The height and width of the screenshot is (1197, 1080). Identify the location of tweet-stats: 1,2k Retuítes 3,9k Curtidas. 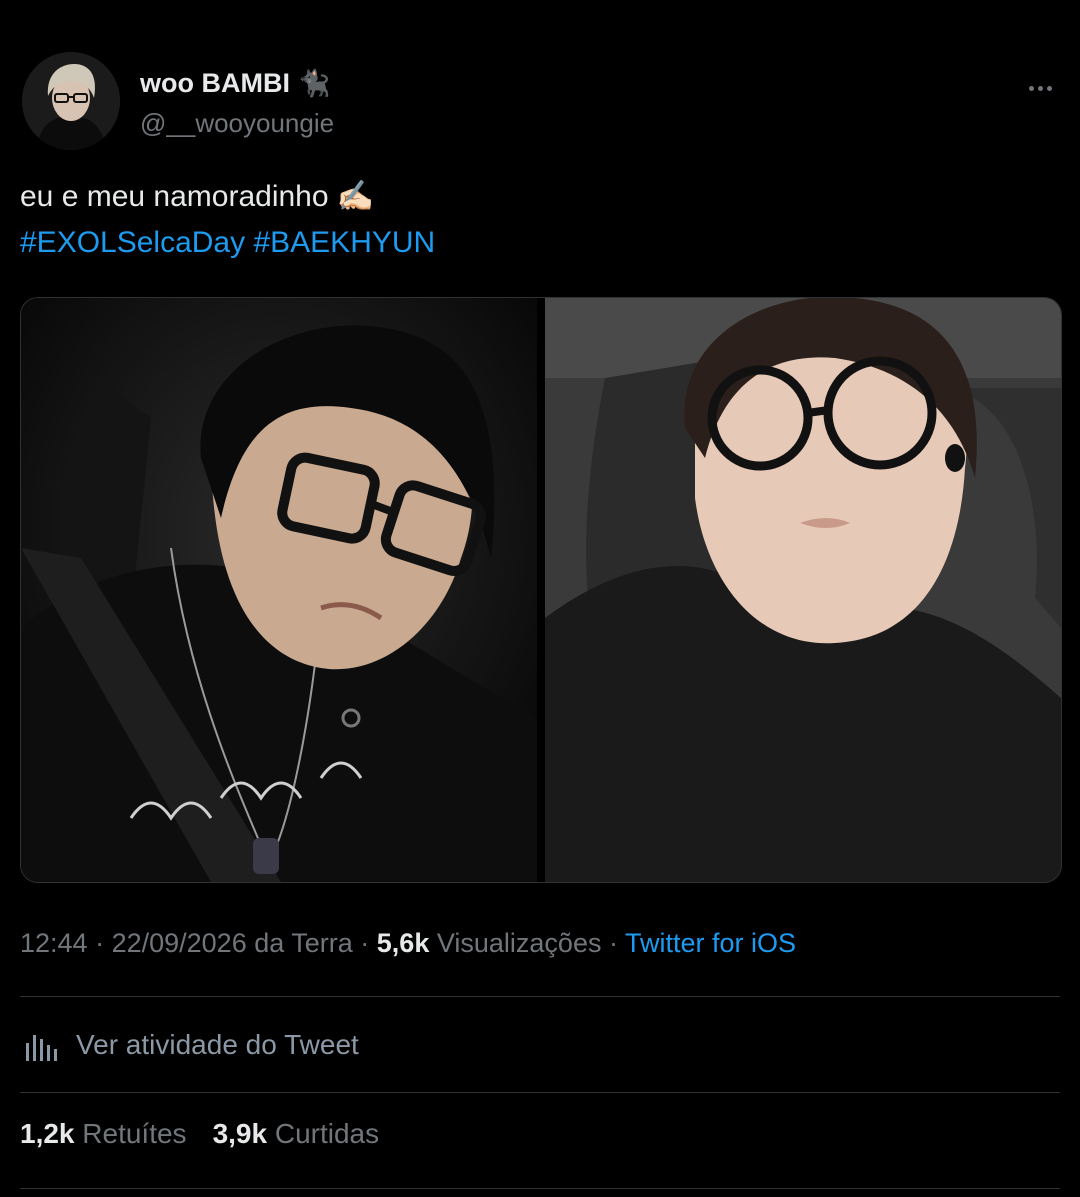
(199, 1134).